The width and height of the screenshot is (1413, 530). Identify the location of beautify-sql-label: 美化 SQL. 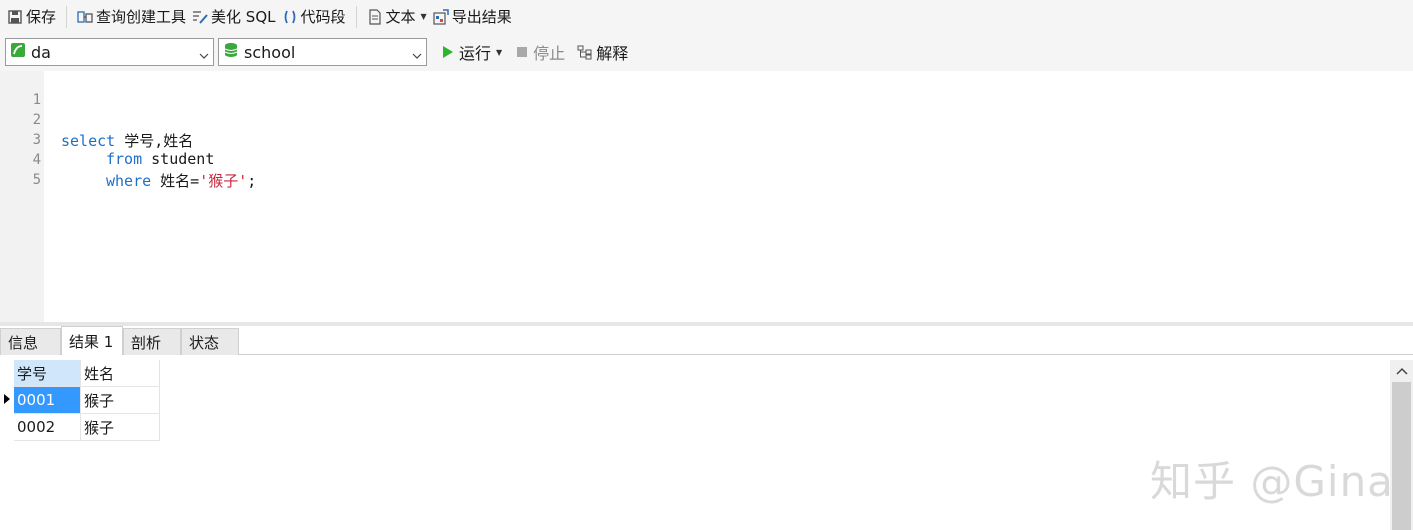
(243, 17).